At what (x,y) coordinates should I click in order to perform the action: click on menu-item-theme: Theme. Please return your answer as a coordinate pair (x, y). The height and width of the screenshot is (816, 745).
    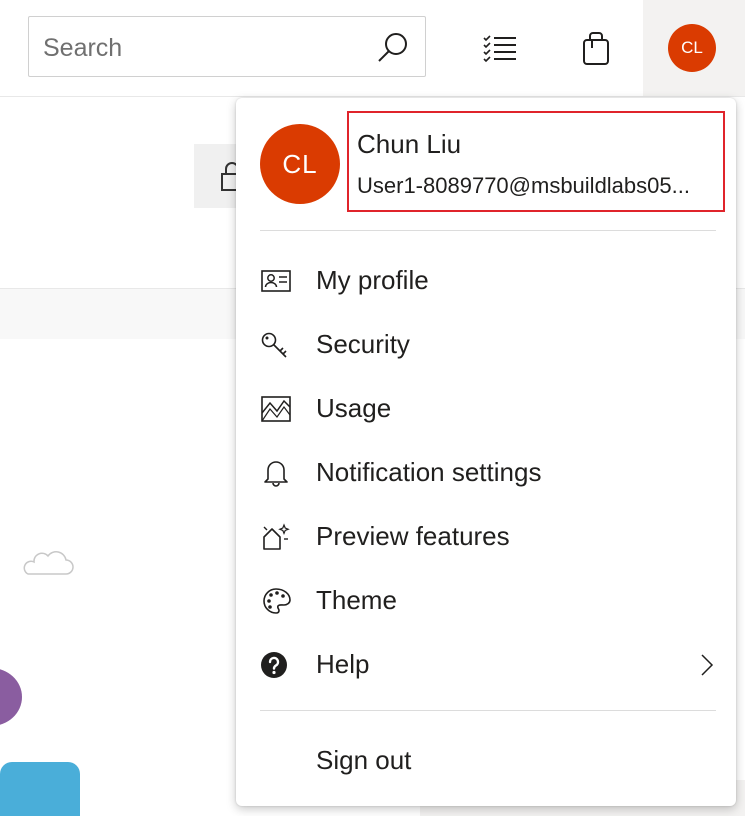
    Looking at the image, I should click on (486, 601).